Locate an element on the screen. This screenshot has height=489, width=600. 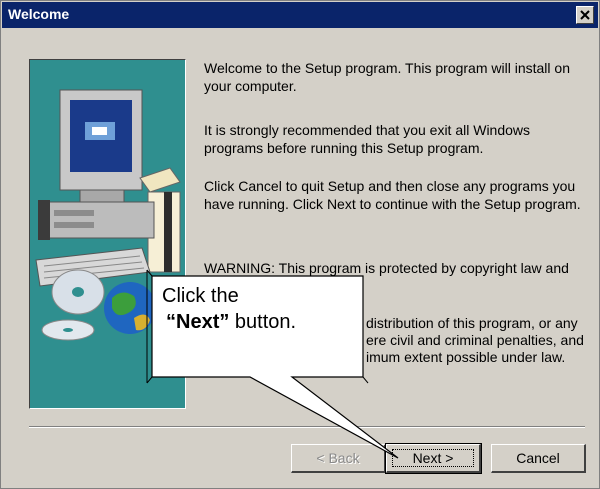
callout-line-2: “Next” button. is located at coordinates (262, 322).